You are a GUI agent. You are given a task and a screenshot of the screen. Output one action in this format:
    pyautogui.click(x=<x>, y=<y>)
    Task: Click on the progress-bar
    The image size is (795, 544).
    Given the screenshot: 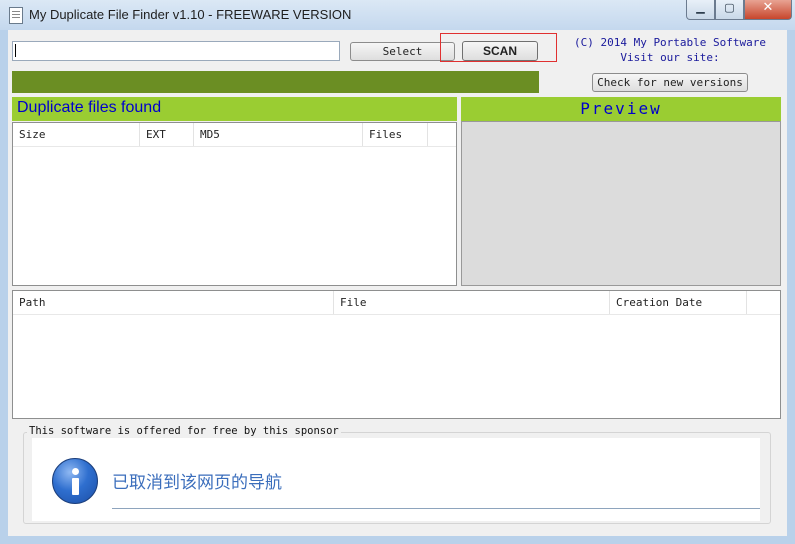 What is the action you would take?
    pyautogui.click(x=275, y=82)
    